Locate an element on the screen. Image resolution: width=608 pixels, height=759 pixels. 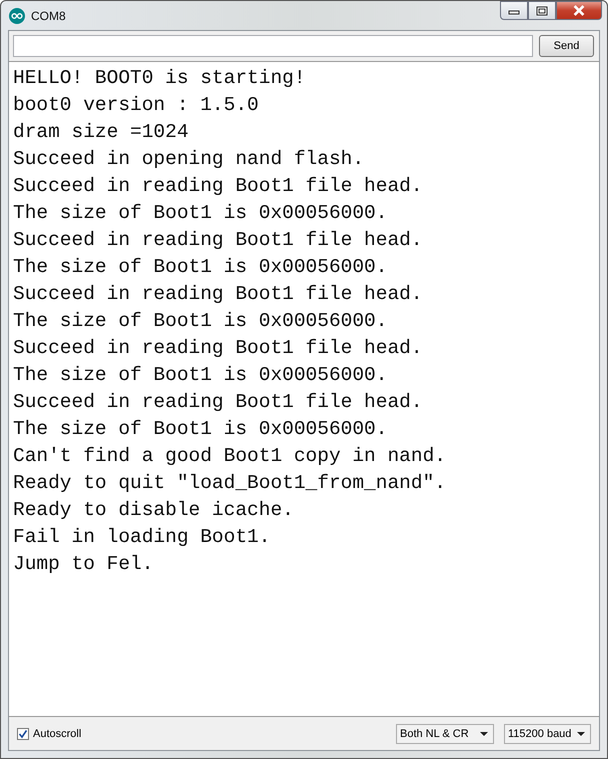
app-logo-icon is located at coordinates (17, 16).